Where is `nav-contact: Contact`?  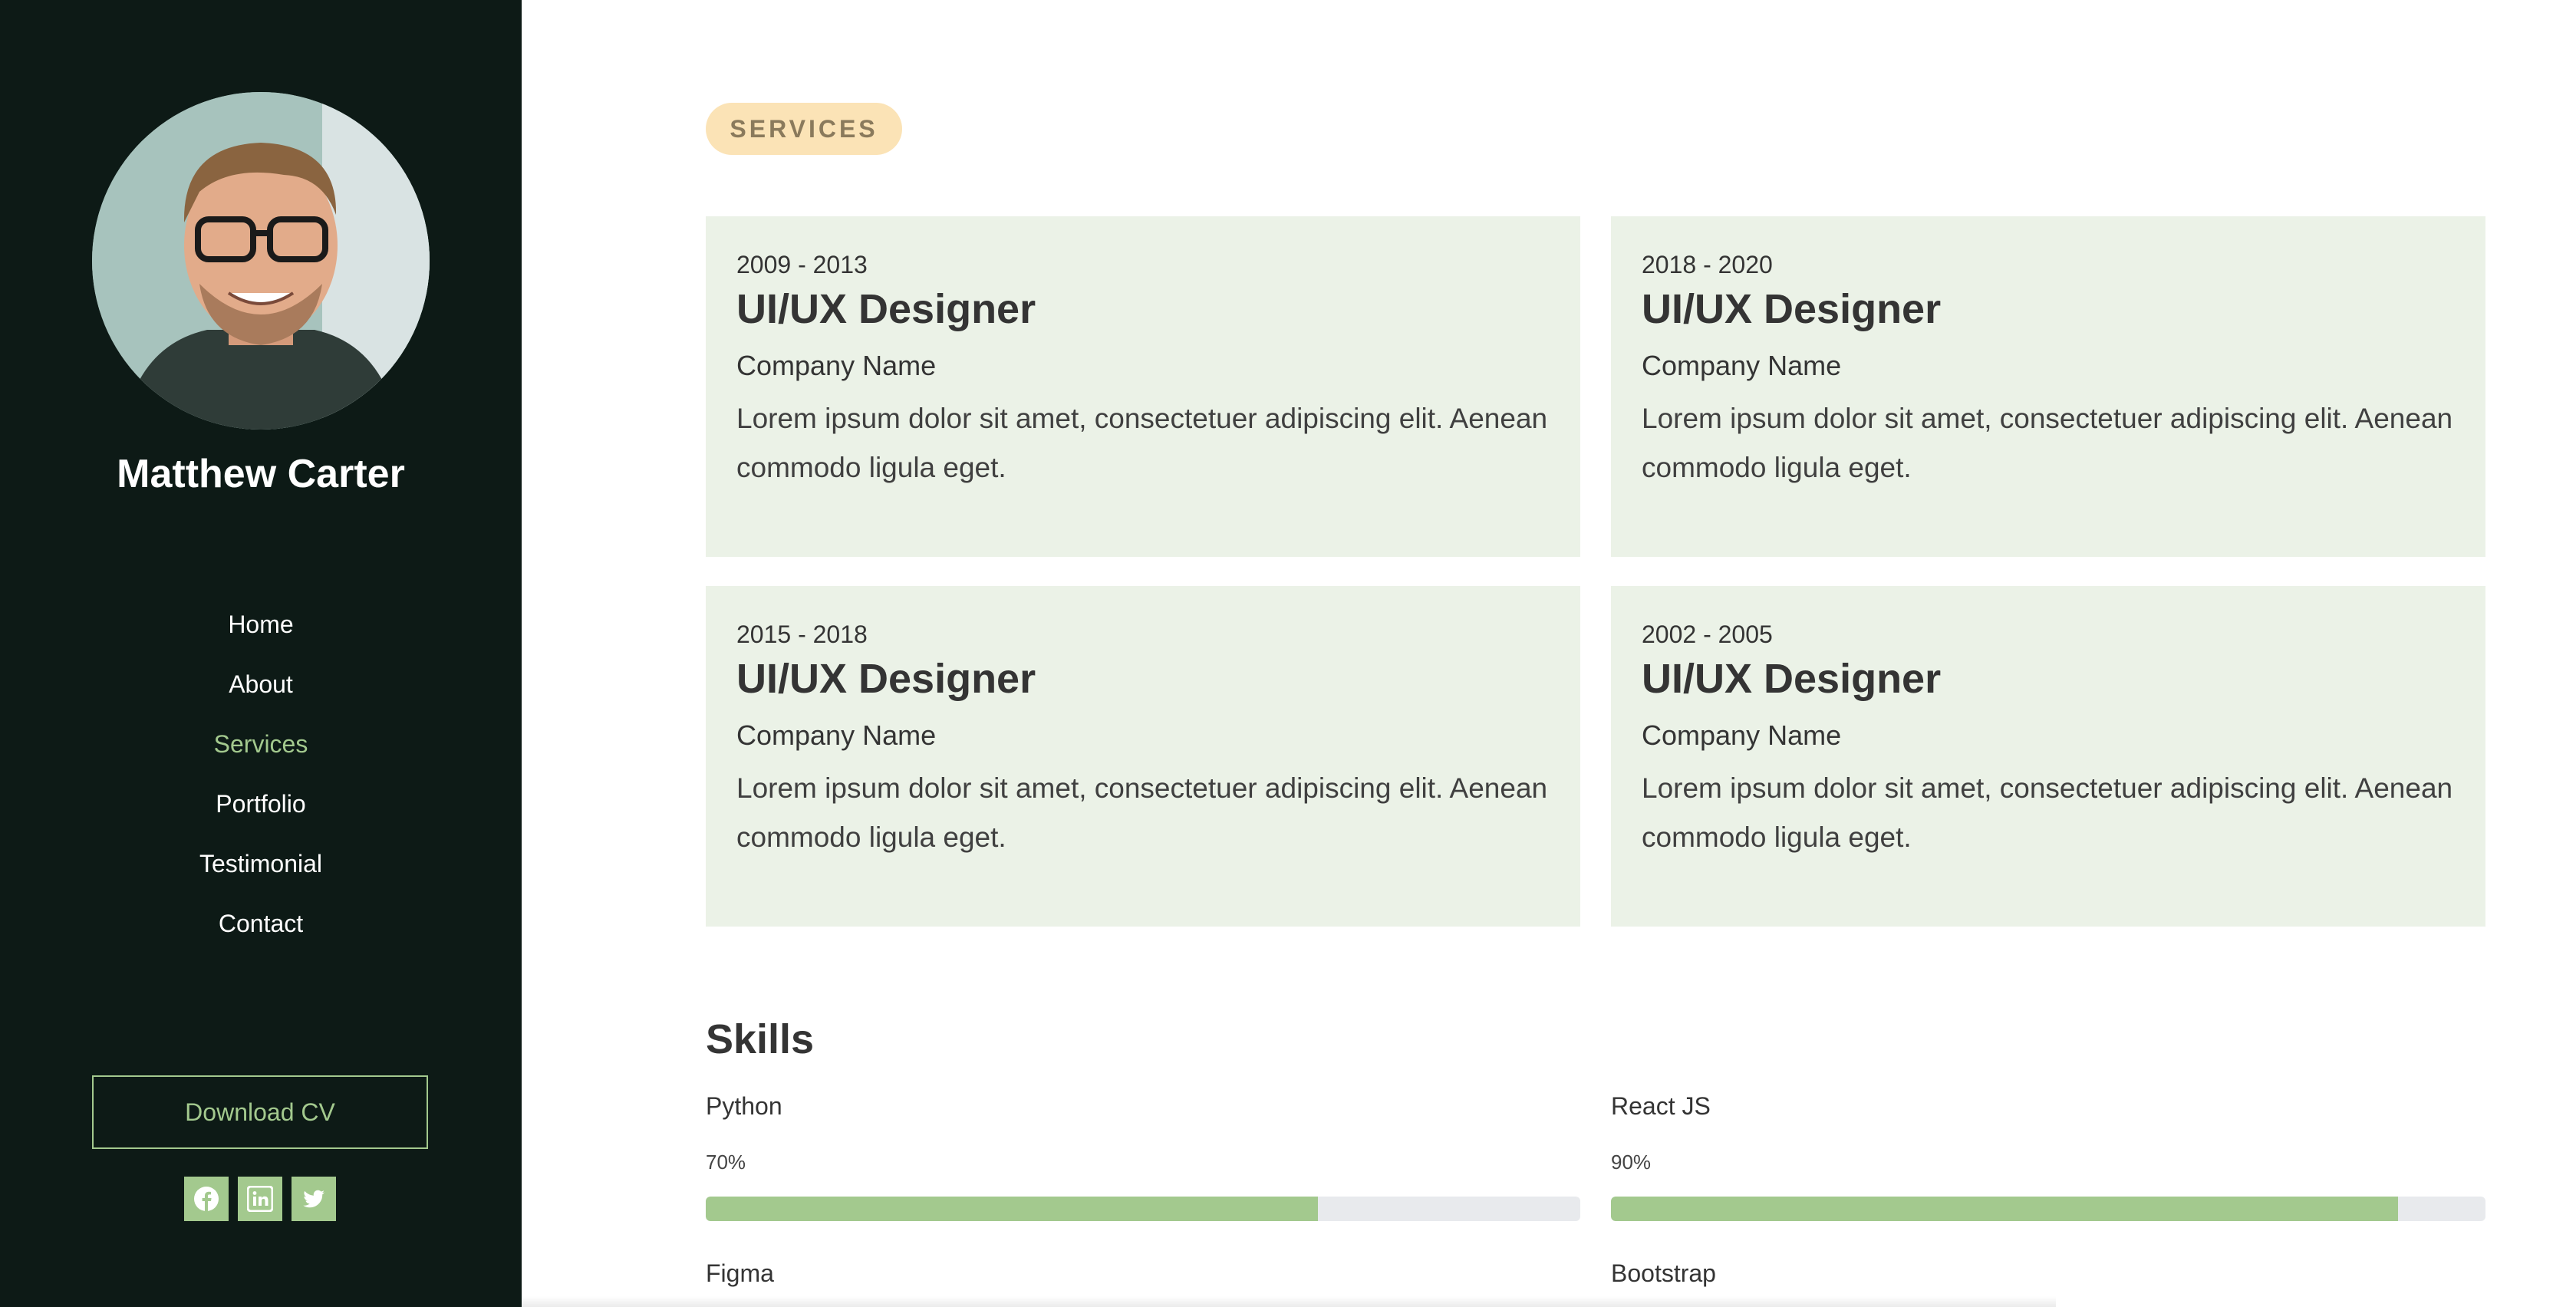 nav-contact: Contact is located at coordinates (261, 934).